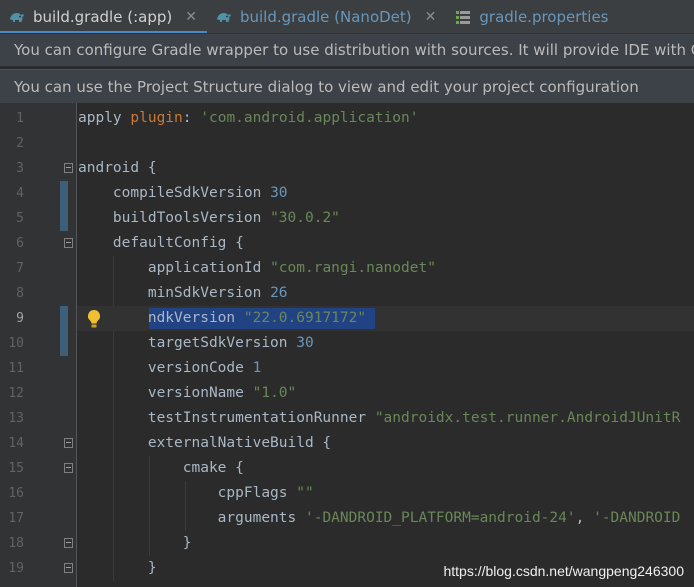 The width and height of the screenshot is (694, 587). Describe the element at coordinates (16, 493) in the screenshot. I see `line-number: 16` at that location.